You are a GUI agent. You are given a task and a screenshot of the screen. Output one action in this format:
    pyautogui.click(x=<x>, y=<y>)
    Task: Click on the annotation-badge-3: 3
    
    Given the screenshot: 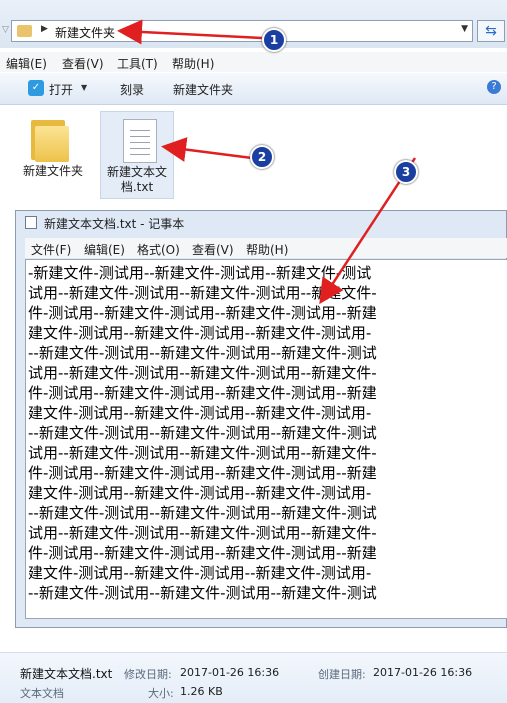 What is the action you would take?
    pyautogui.click(x=406, y=172)
    